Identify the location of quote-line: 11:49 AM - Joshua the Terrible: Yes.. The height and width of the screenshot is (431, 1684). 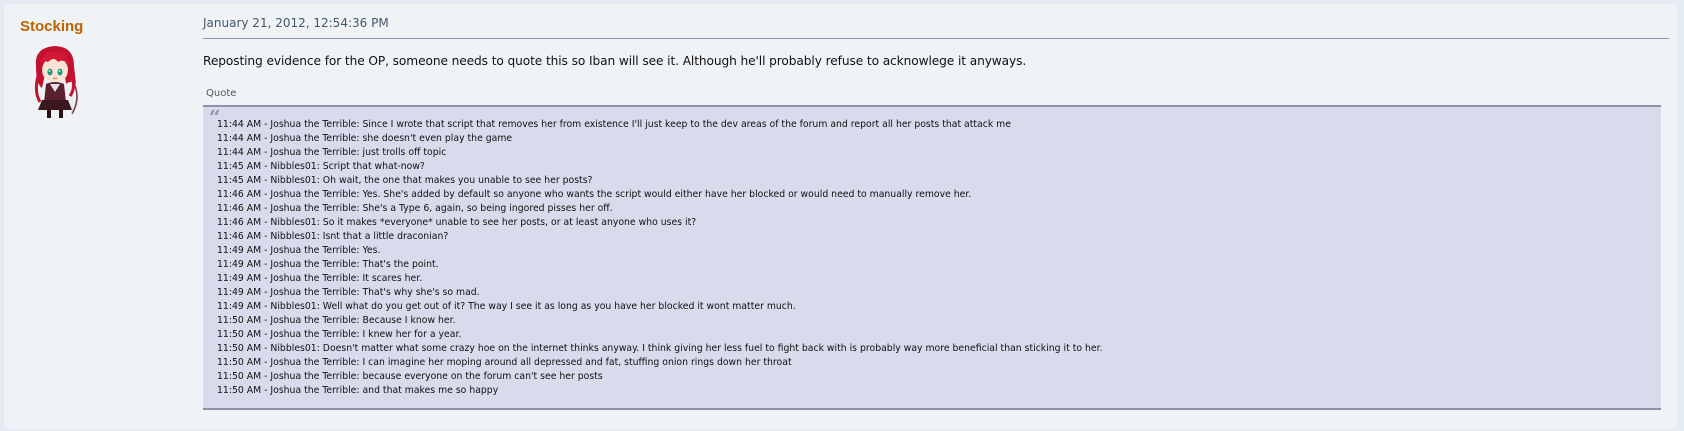
(299, 250).